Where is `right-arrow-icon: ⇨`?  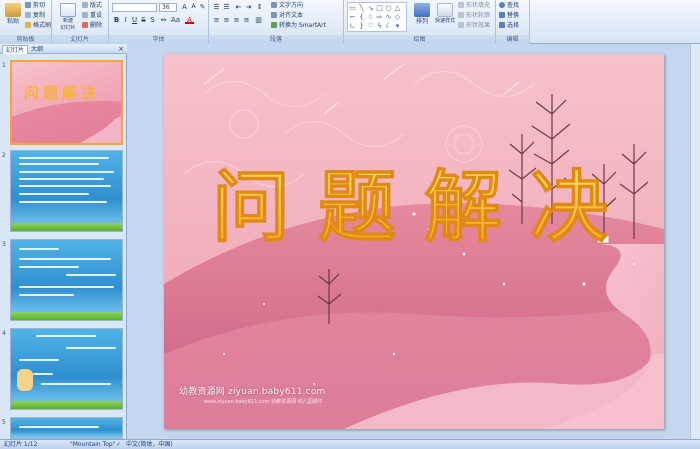
right-arrow-icon: ⇨ is located at coordinates (379, 17).